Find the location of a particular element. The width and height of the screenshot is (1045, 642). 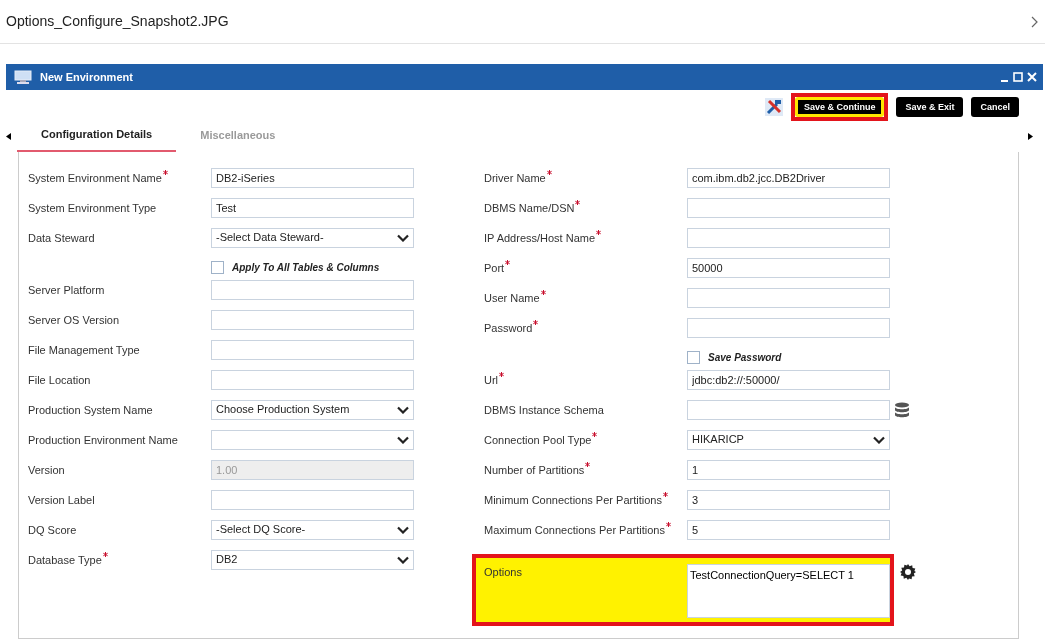

field-label: System Environment Name is located at coordinates (119, 177).